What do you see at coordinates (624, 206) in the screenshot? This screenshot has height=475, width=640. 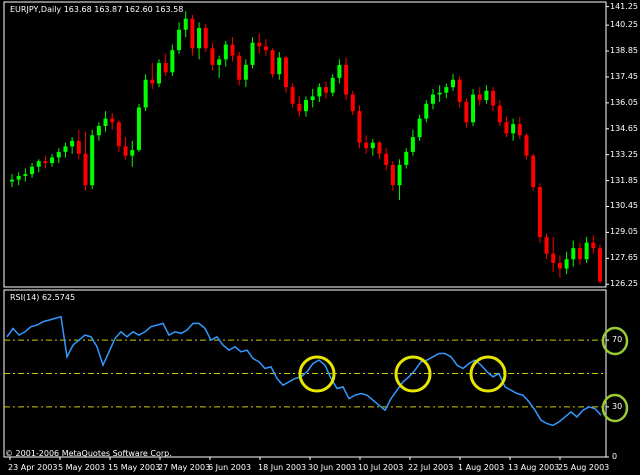 I see `price-y-tick-label: 130.45` at bounding box center [624, 206].